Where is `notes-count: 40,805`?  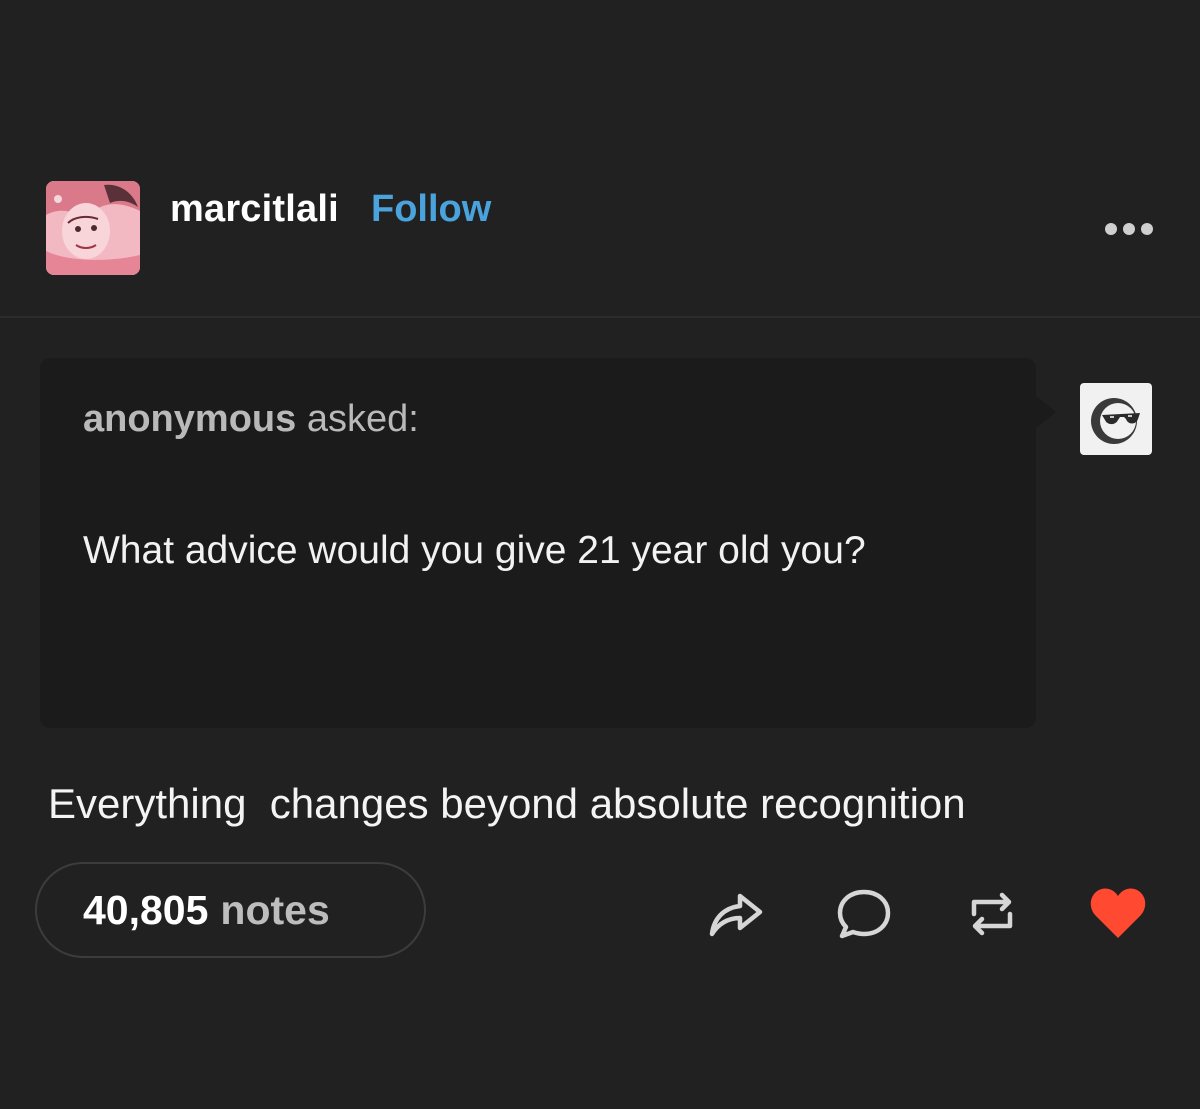
notes-count: 40,805 is located at coordinates (146, 909).